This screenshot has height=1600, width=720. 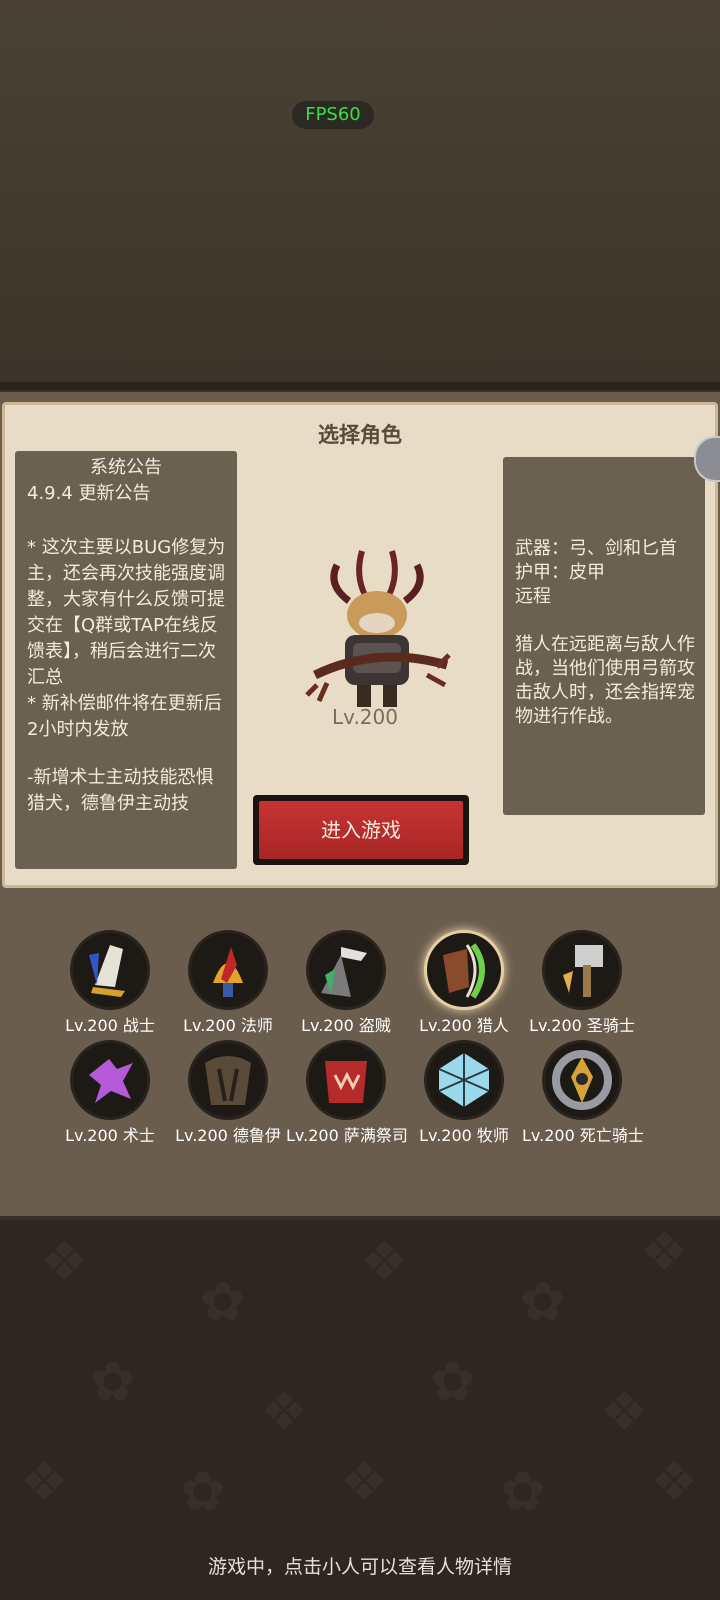 I want to click on selected-level: Lv.200, so click(x=365, y=717).